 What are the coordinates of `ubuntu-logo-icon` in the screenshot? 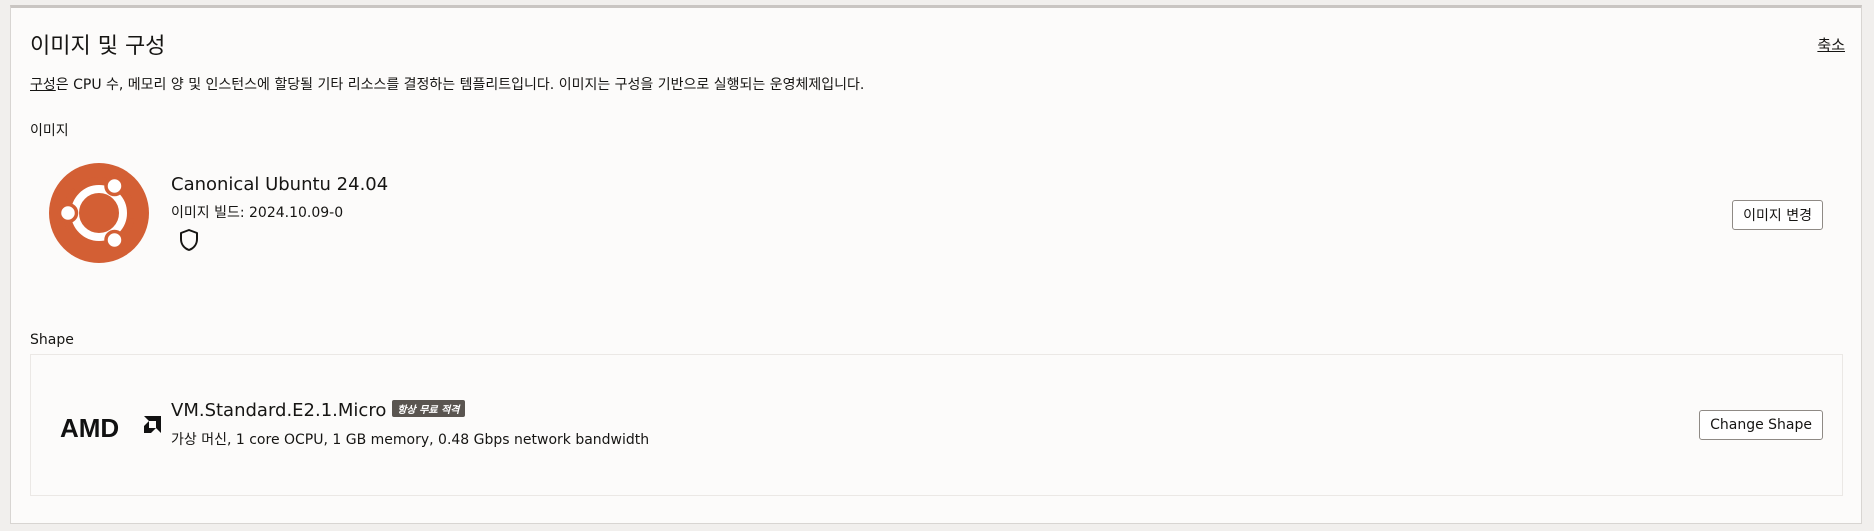 It's located at (99, 213).